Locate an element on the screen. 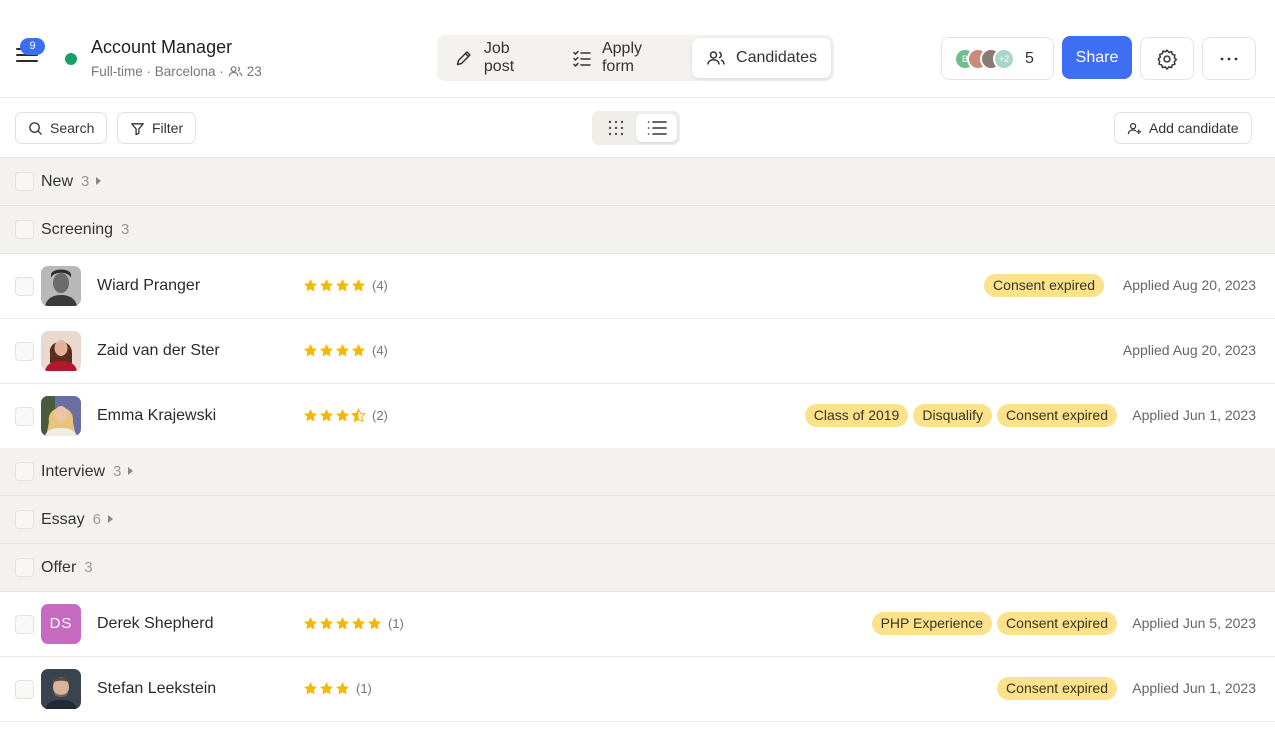  member-avatar-more: +2 is located at coordinates (1004, 58).